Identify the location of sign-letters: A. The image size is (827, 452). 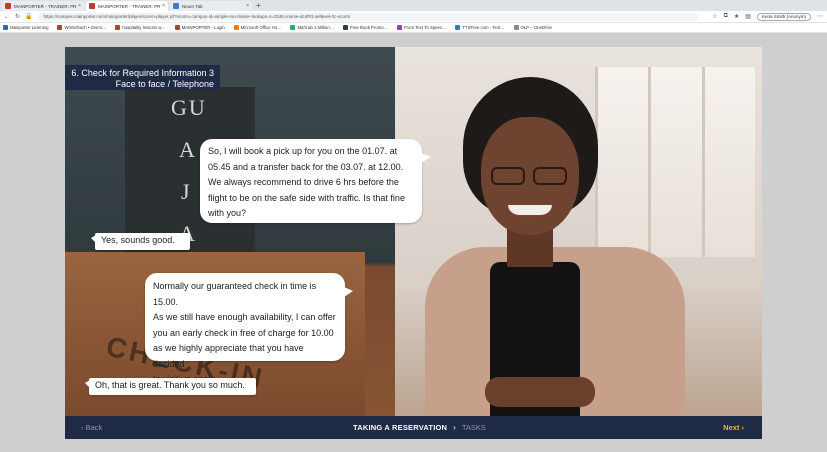
(188, 149).